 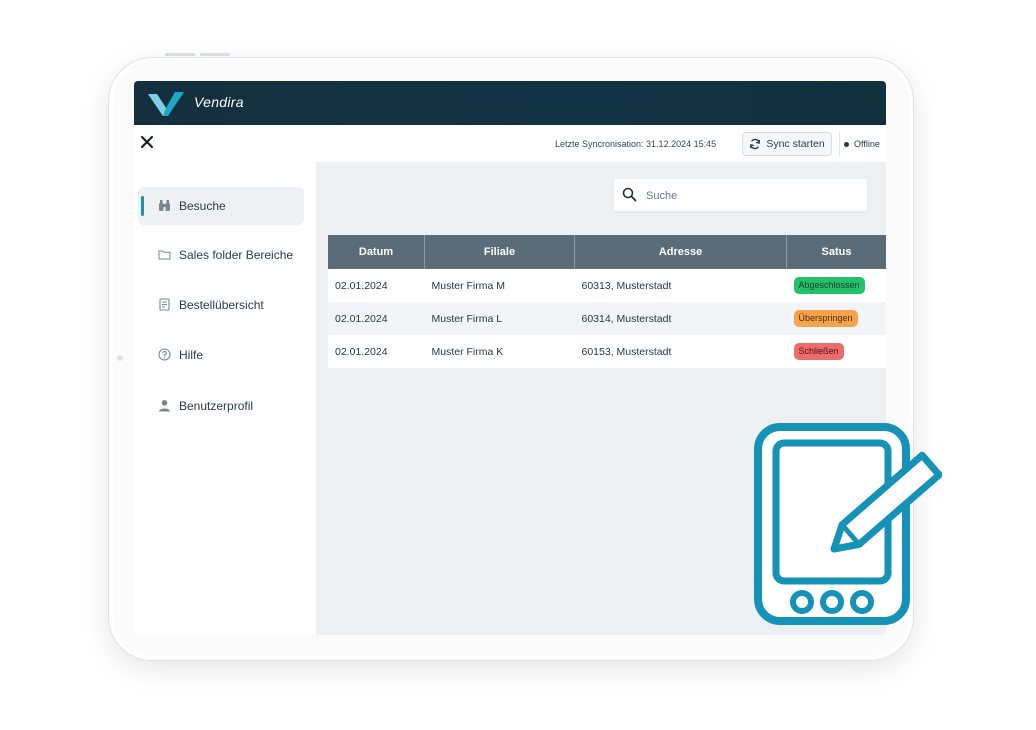 What do you see at coordinates (202, 206) in the screenshot?
I see `sidebar-item-label: Besuche` at bounding box center [202, 206].